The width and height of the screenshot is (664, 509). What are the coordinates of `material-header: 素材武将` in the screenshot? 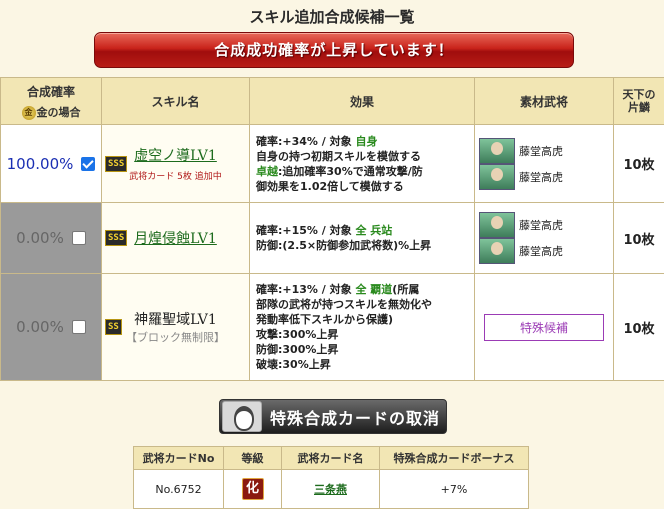 It's located at (544, 101).